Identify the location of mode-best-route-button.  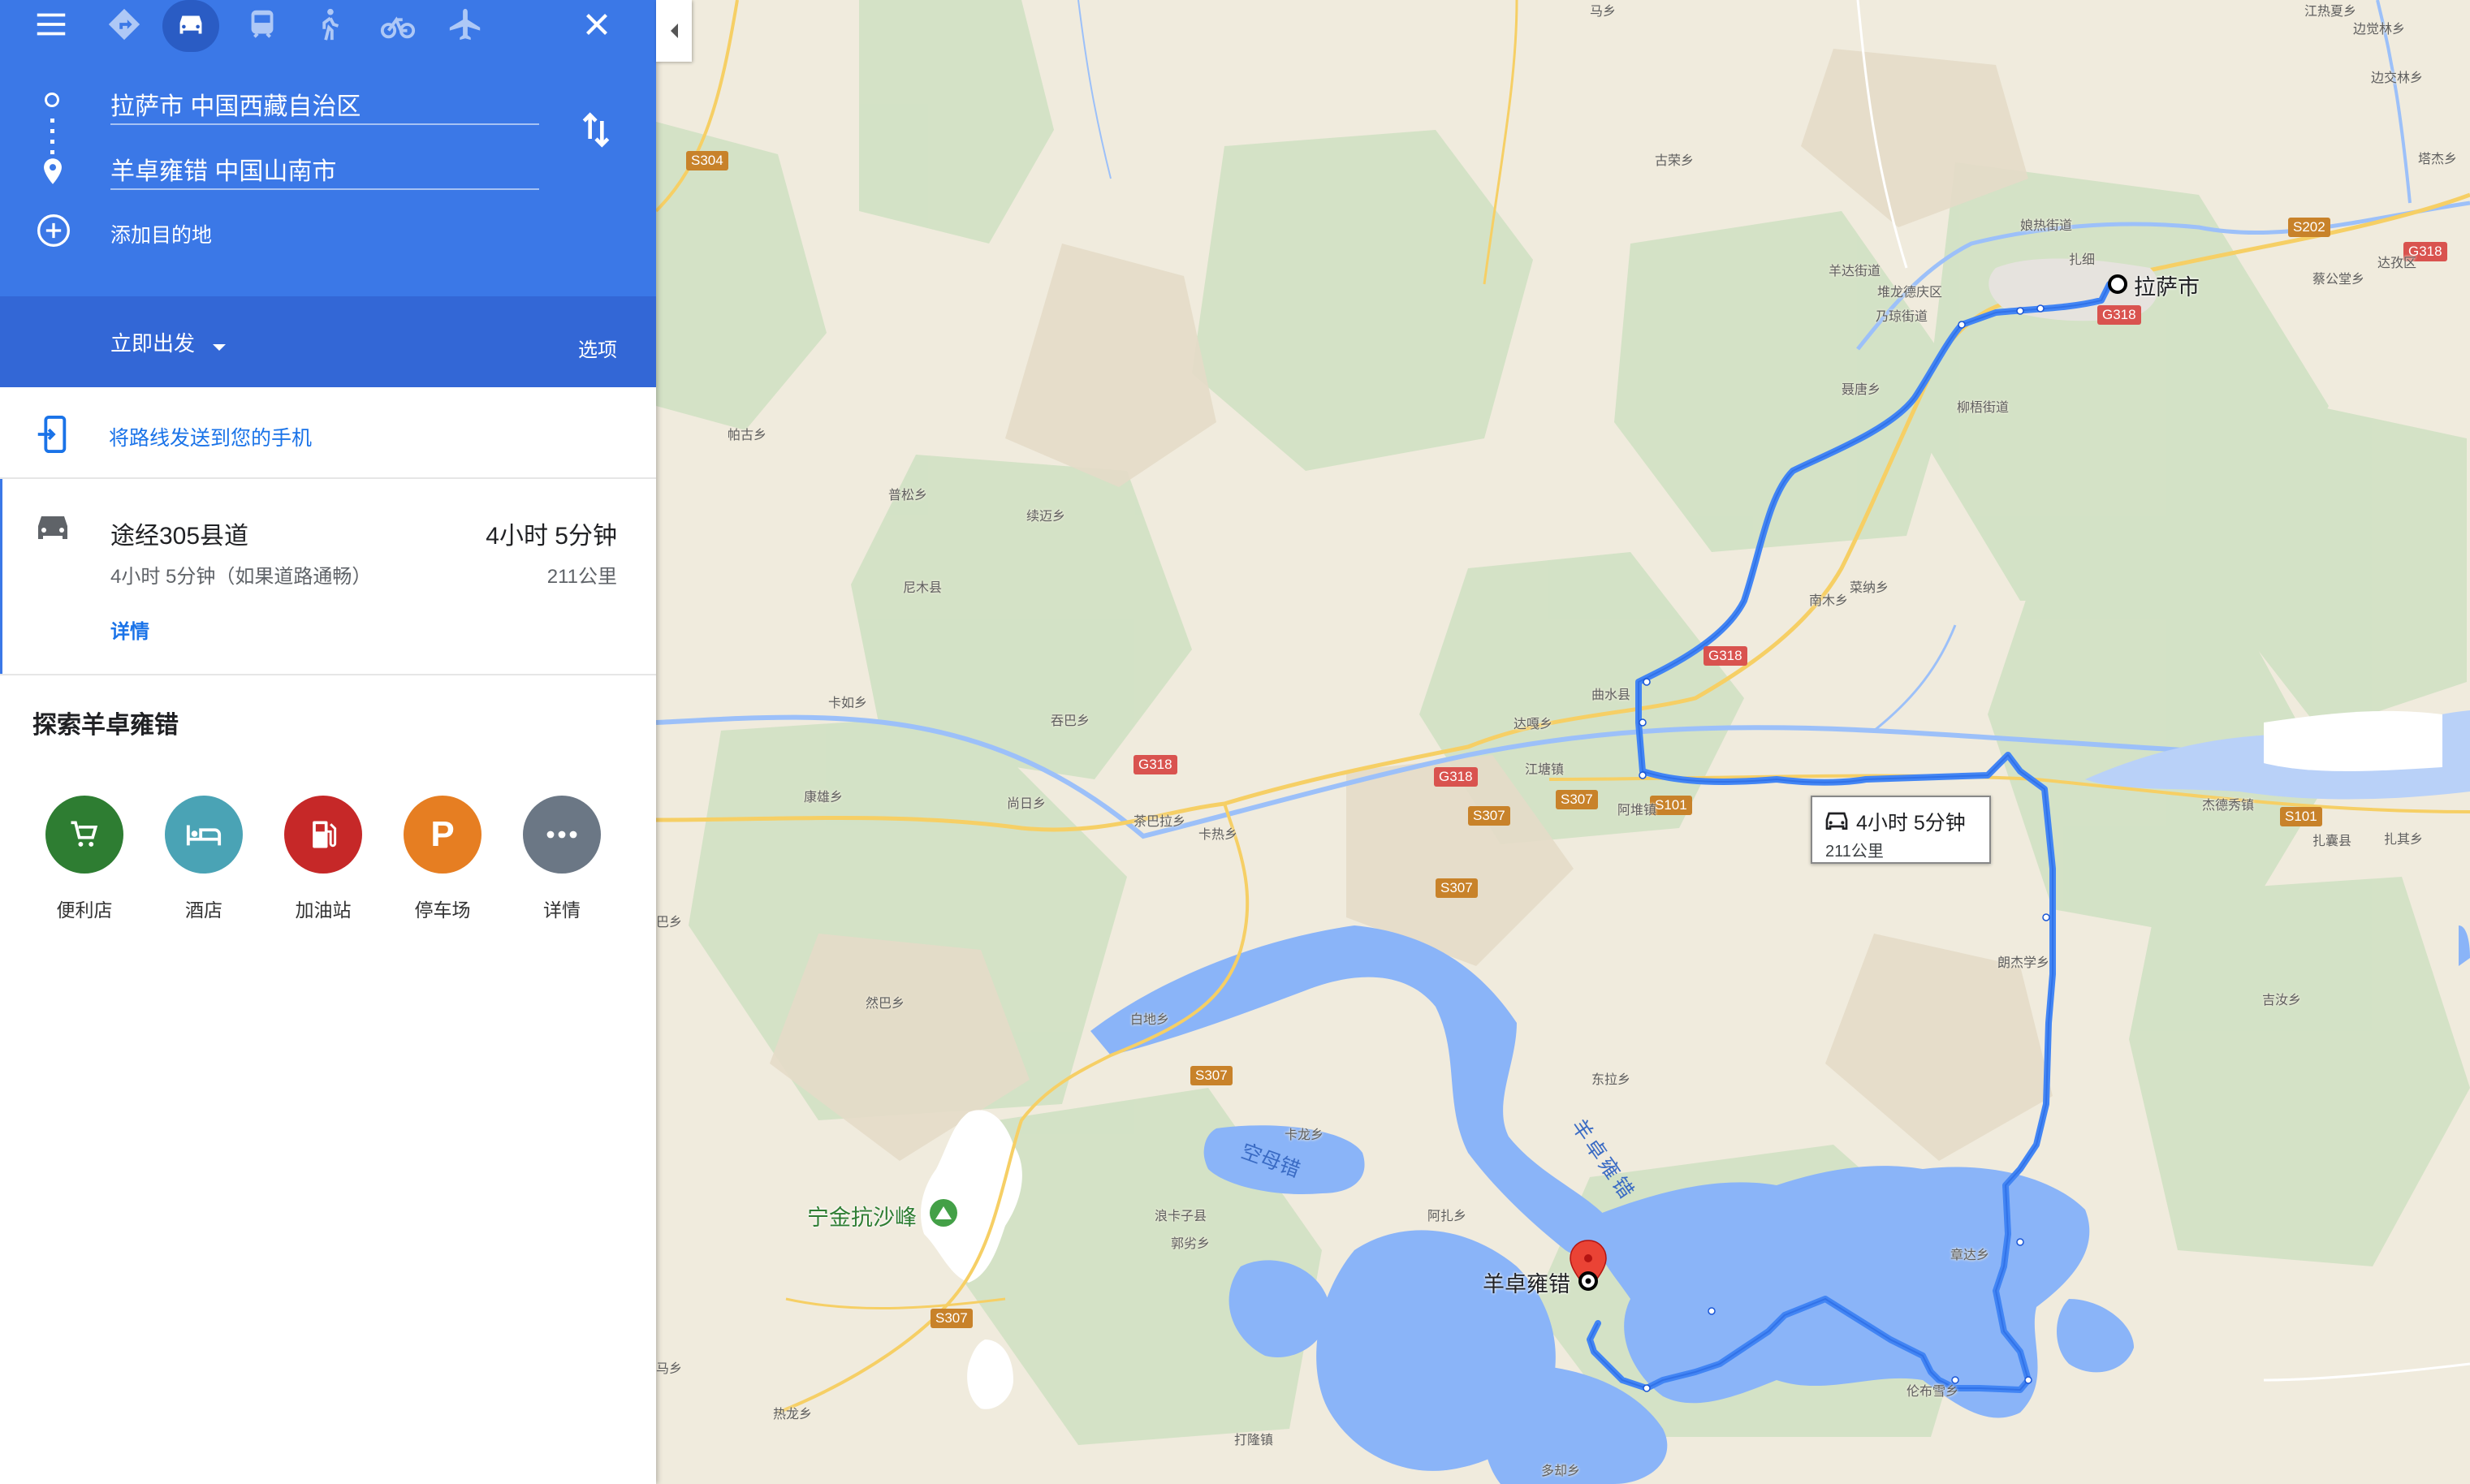
(124, 26).